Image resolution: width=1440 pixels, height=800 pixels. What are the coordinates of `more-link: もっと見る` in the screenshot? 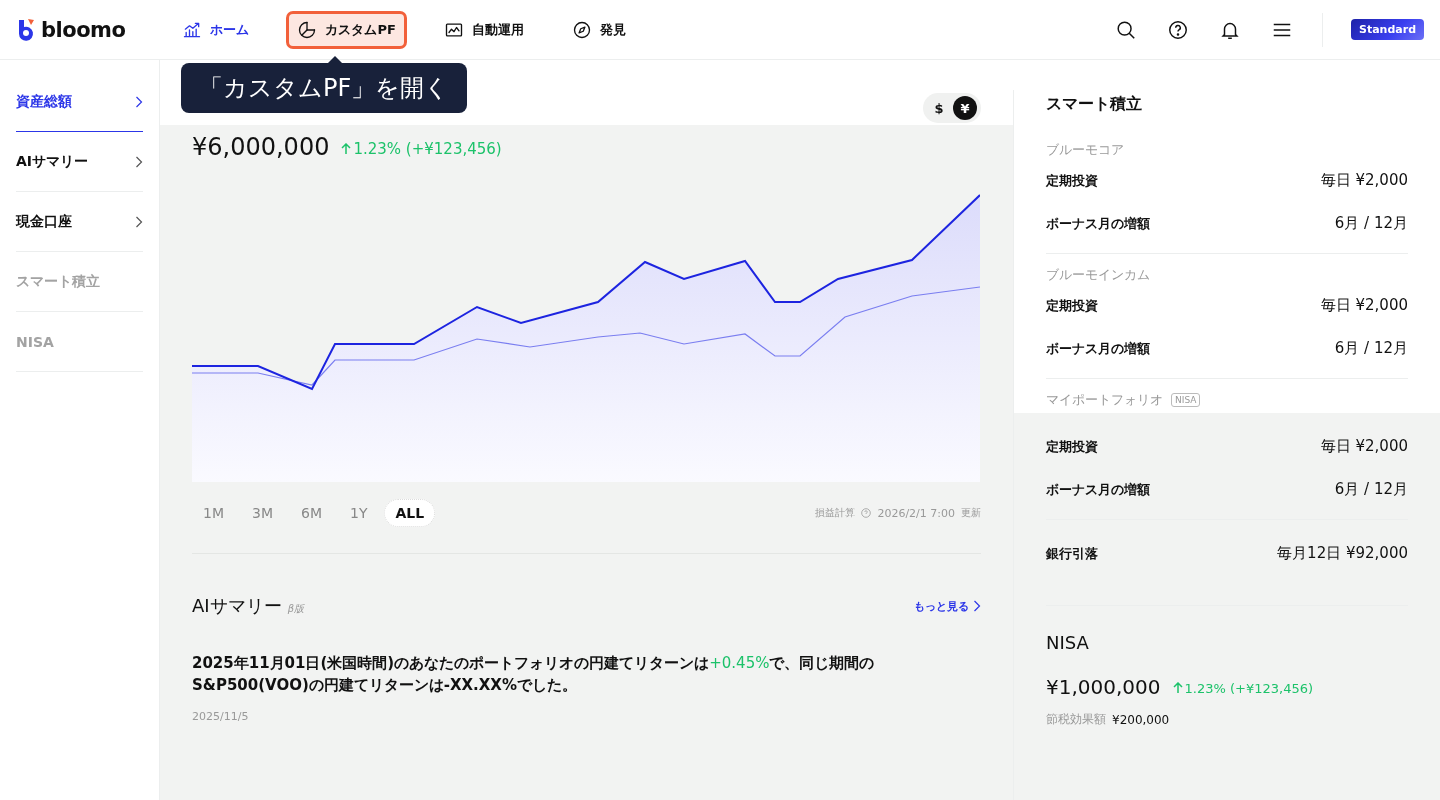 It's located at (947, 606).